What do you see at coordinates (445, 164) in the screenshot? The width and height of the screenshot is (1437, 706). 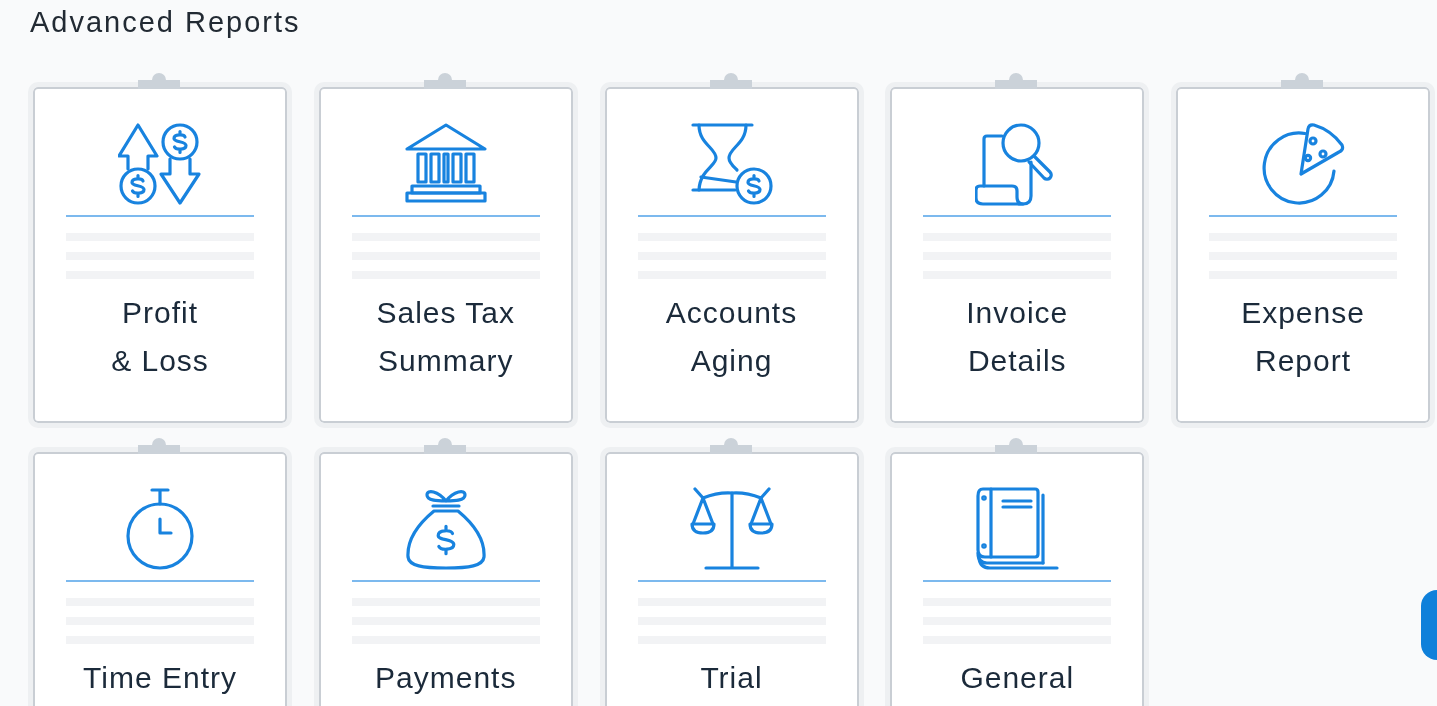 I see `bank-icon` at bounding box center [445, 164].